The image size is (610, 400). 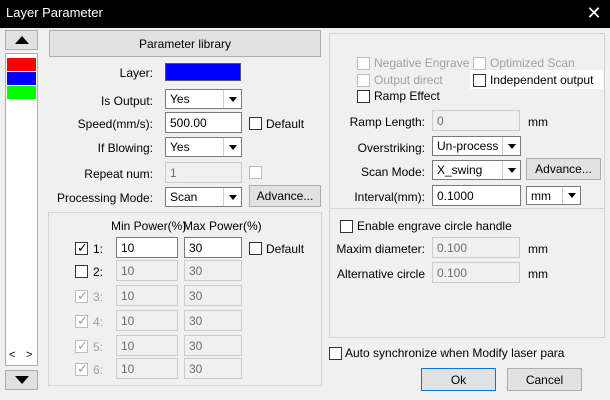 What do you see at coordinates (476, 195) in the screenshot?
I see `interval-input: 0.1000` at bounding box center [476, 195].